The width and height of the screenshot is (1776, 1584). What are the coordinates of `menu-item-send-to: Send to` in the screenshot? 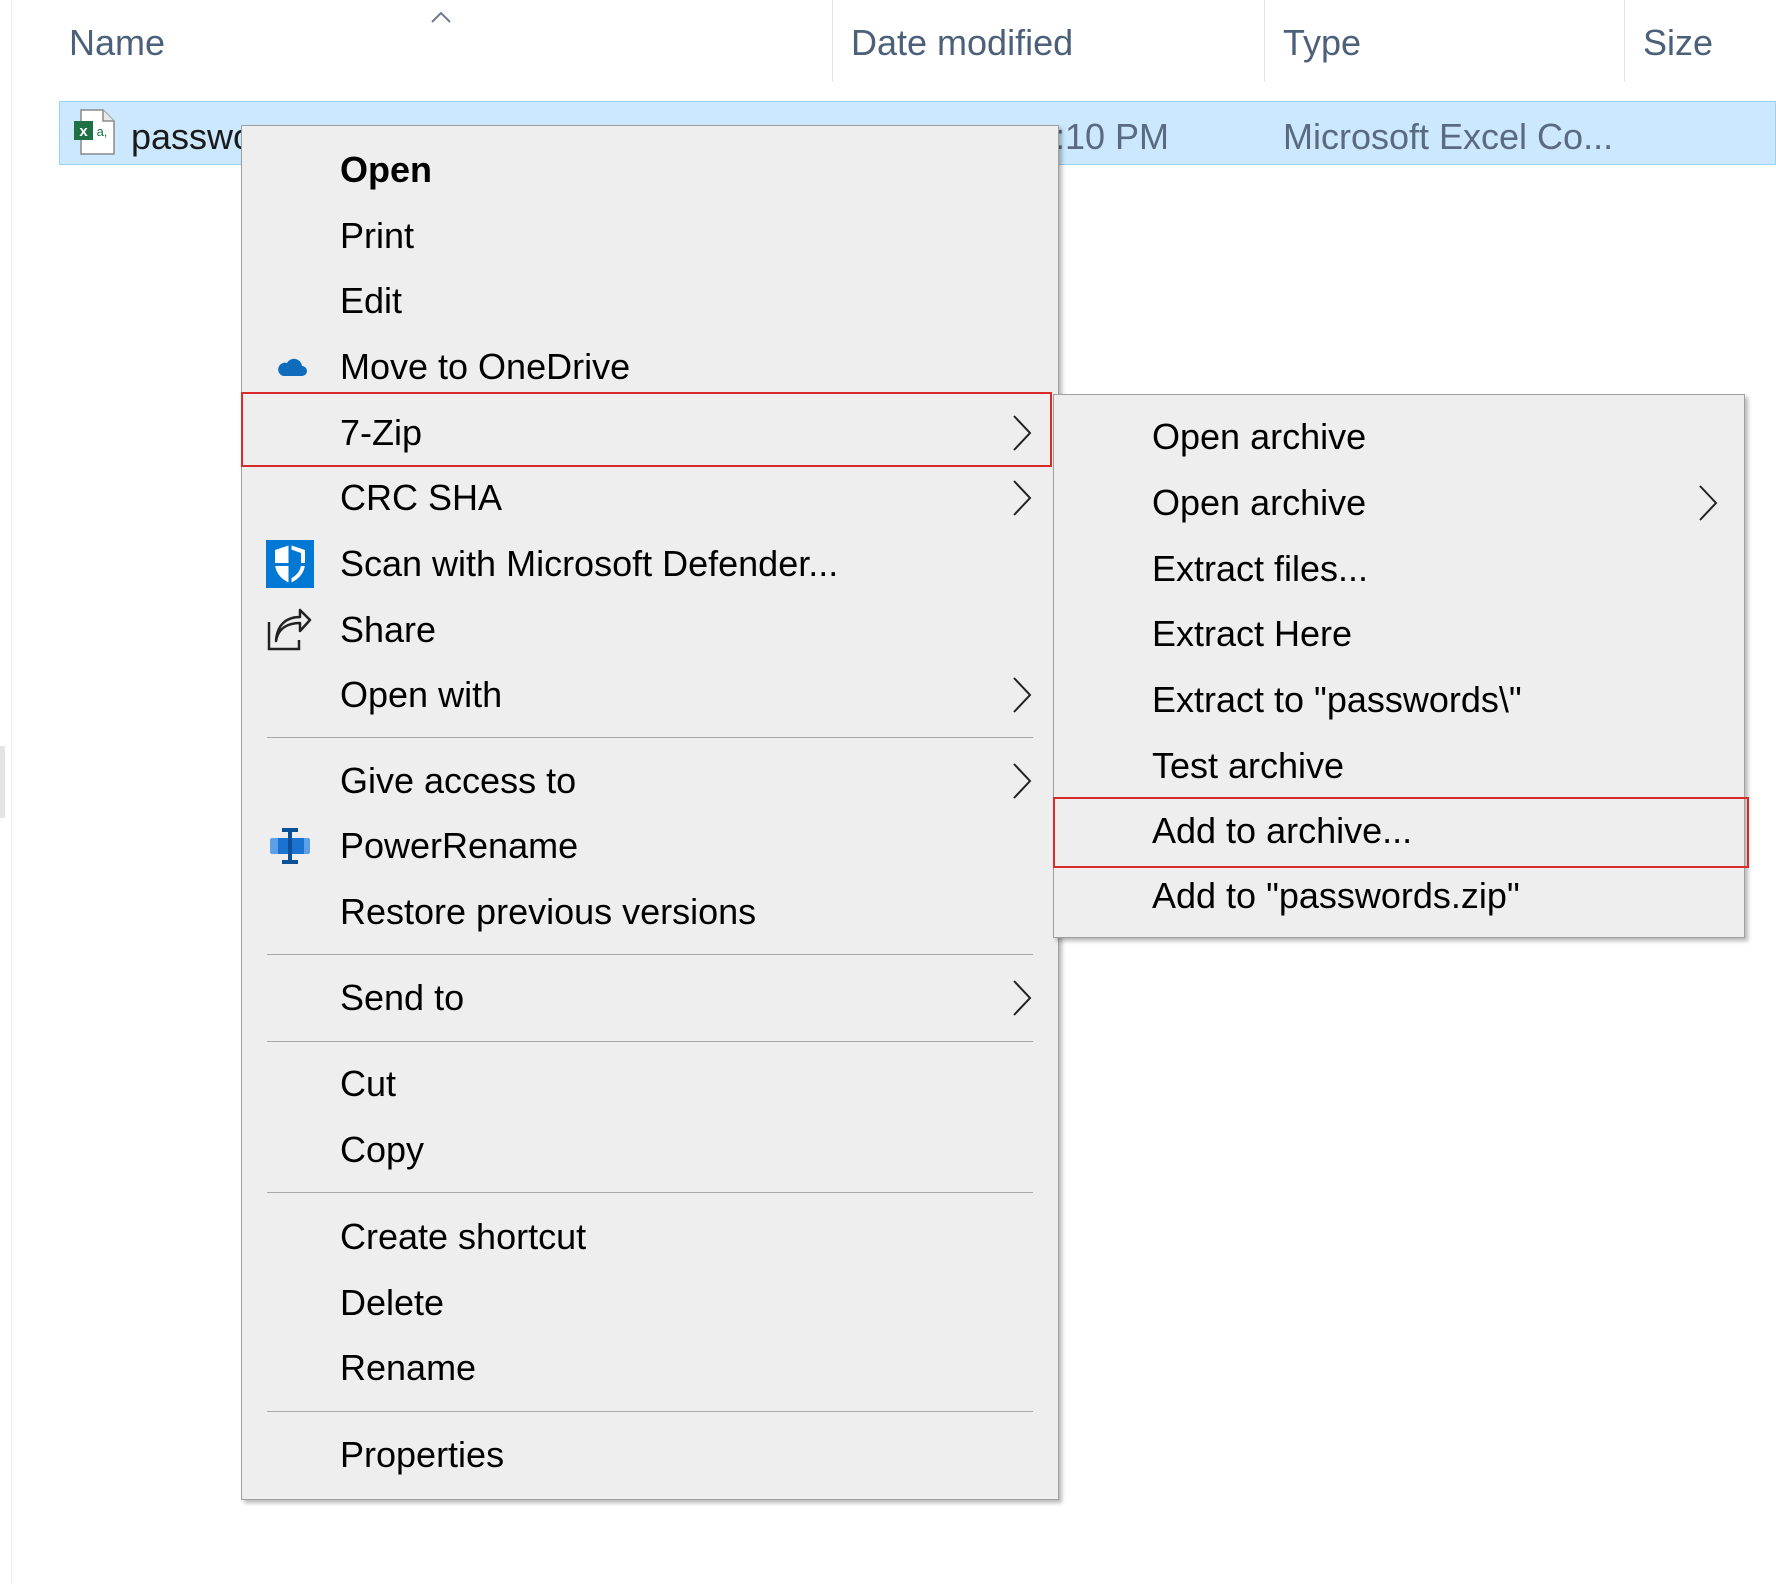 It's located at (650, 998).